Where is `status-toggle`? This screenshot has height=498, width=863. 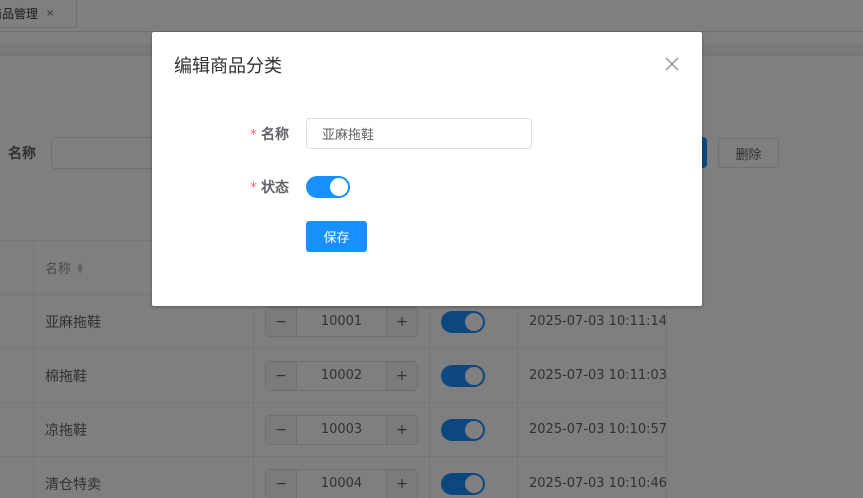 status-toggle is located at coordinates (328, 187).